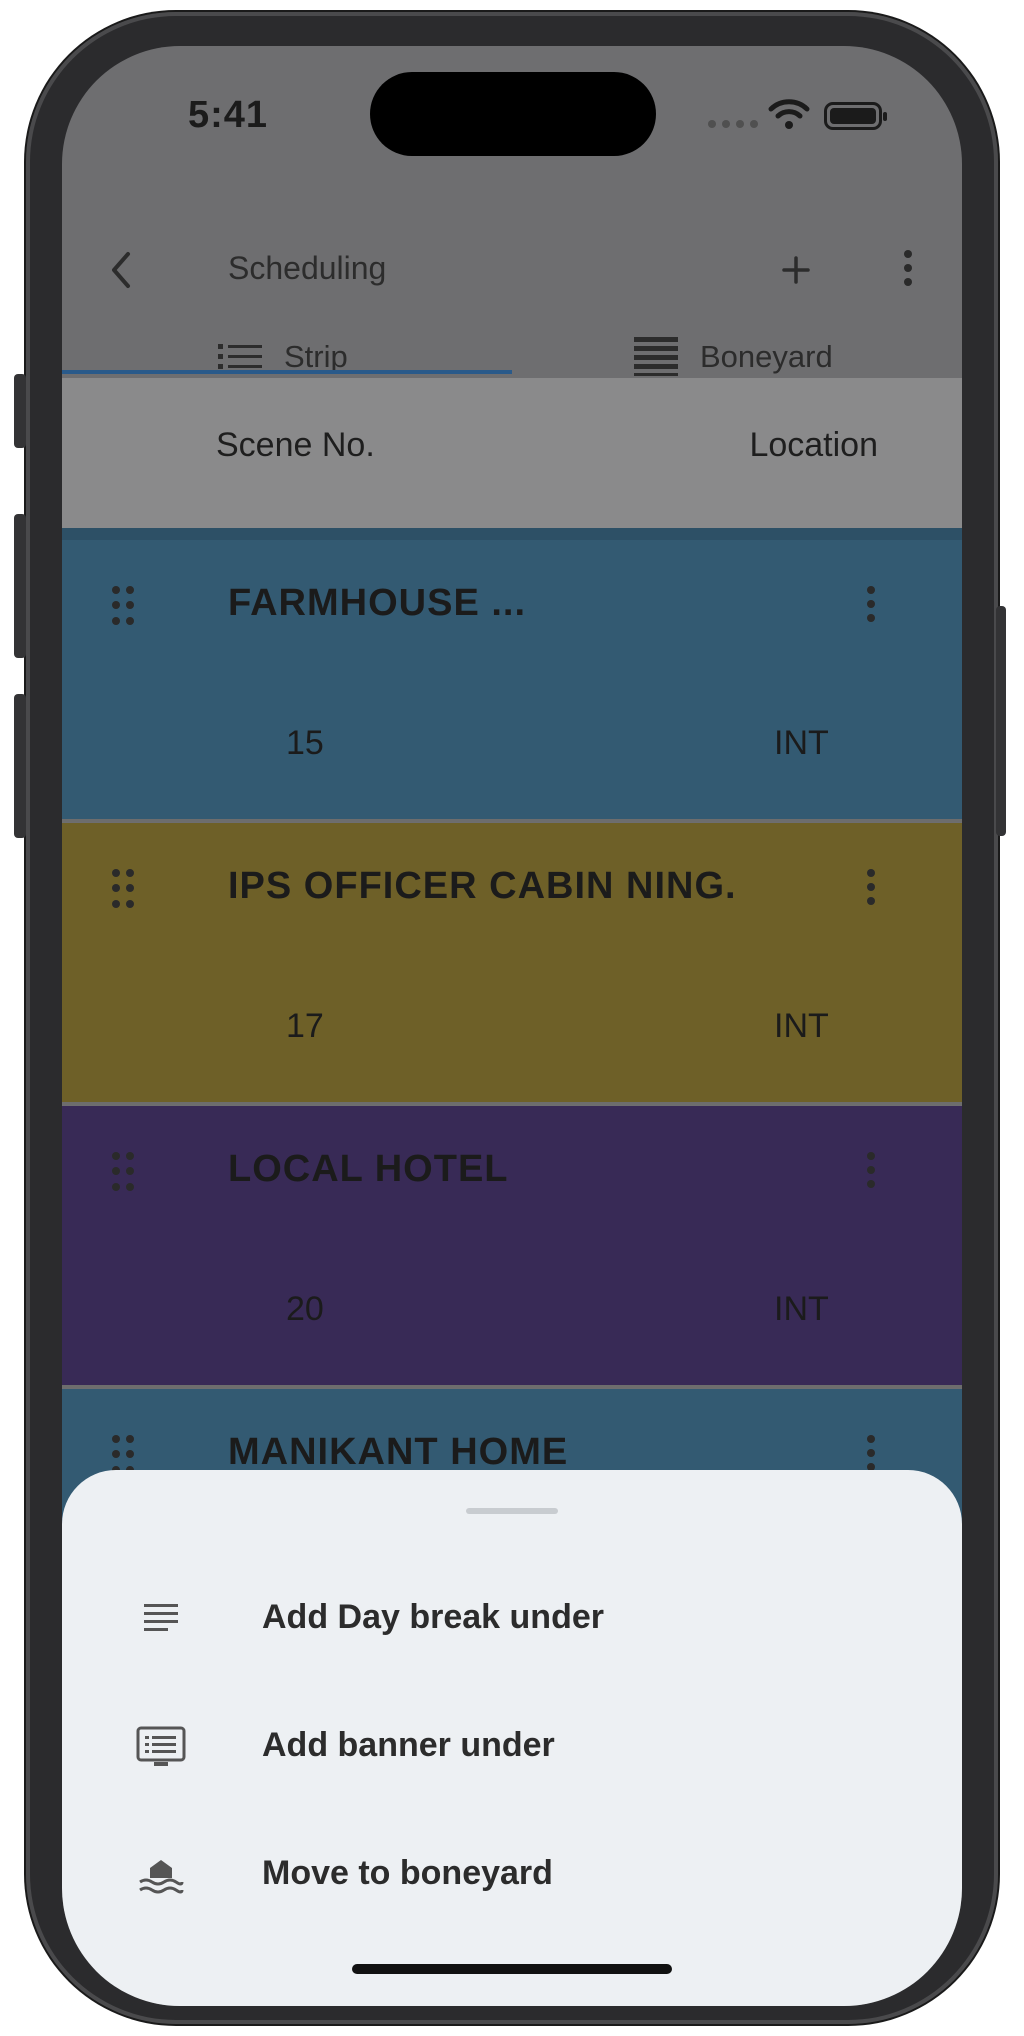 The height and width of the screenshot is (2036, 1024). I want to click on add-banner-button: Add banner under, so click(512, 1746).